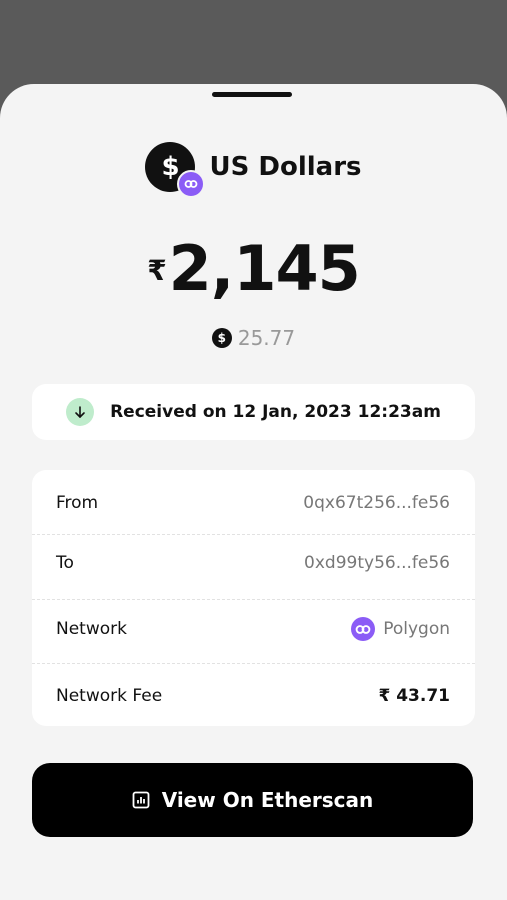 This screenshot has width=507, height=900. Describe the element at coordinates (416, 629) in the screenshot. I see `network-name: Polygon` at that location.